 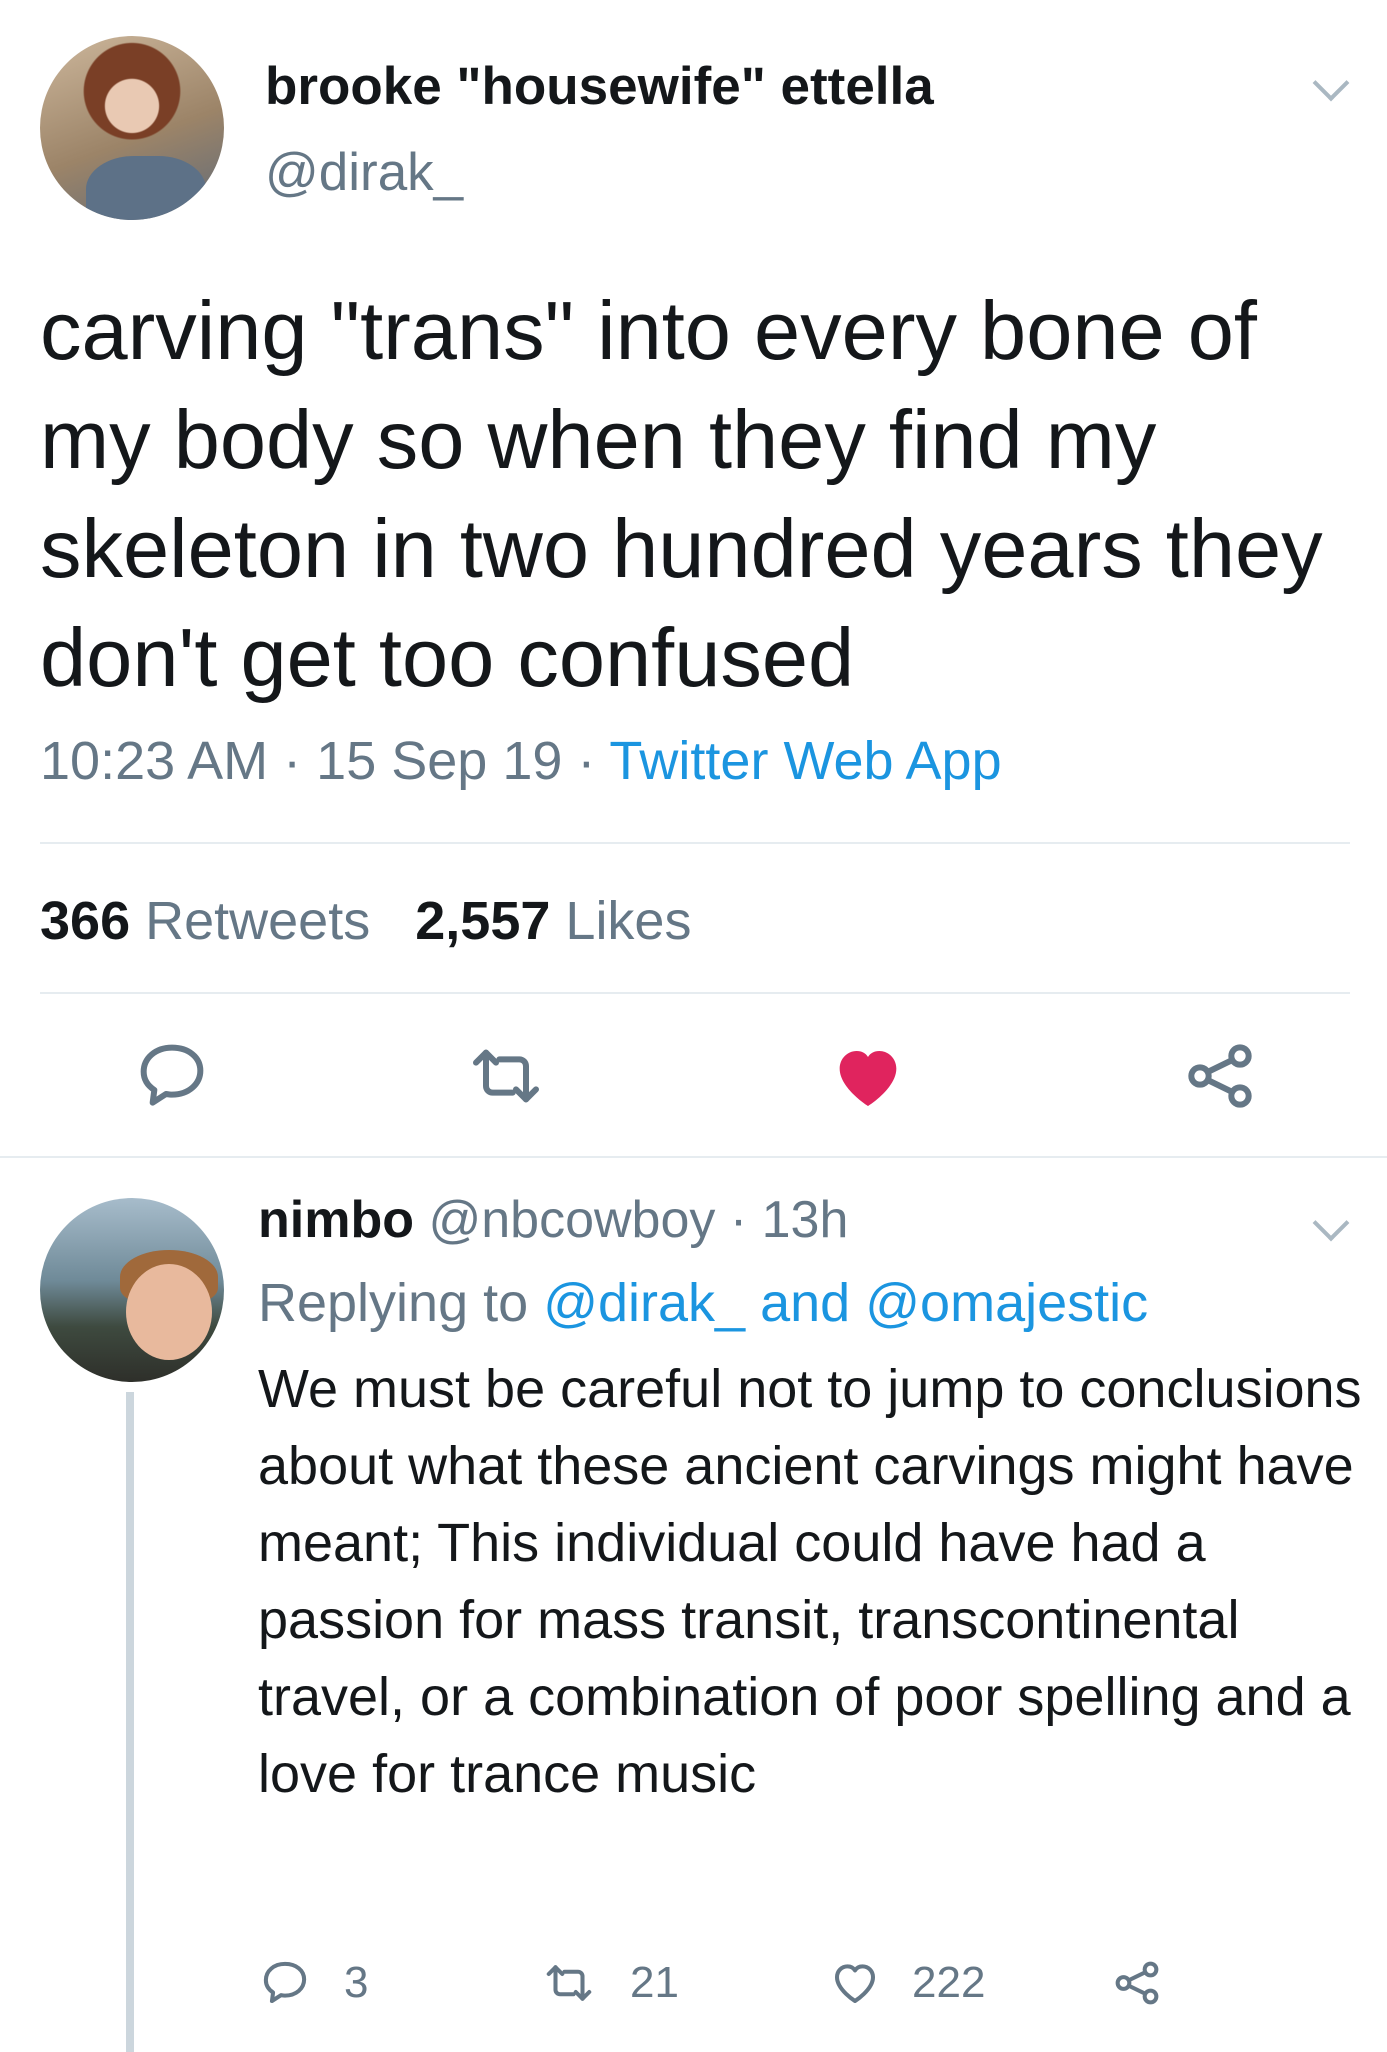 What do you see at coordinates (805, 761) in the screenshot?
I see `tweet-source-link: Twitter Web App` at bounding box center [805, 761].